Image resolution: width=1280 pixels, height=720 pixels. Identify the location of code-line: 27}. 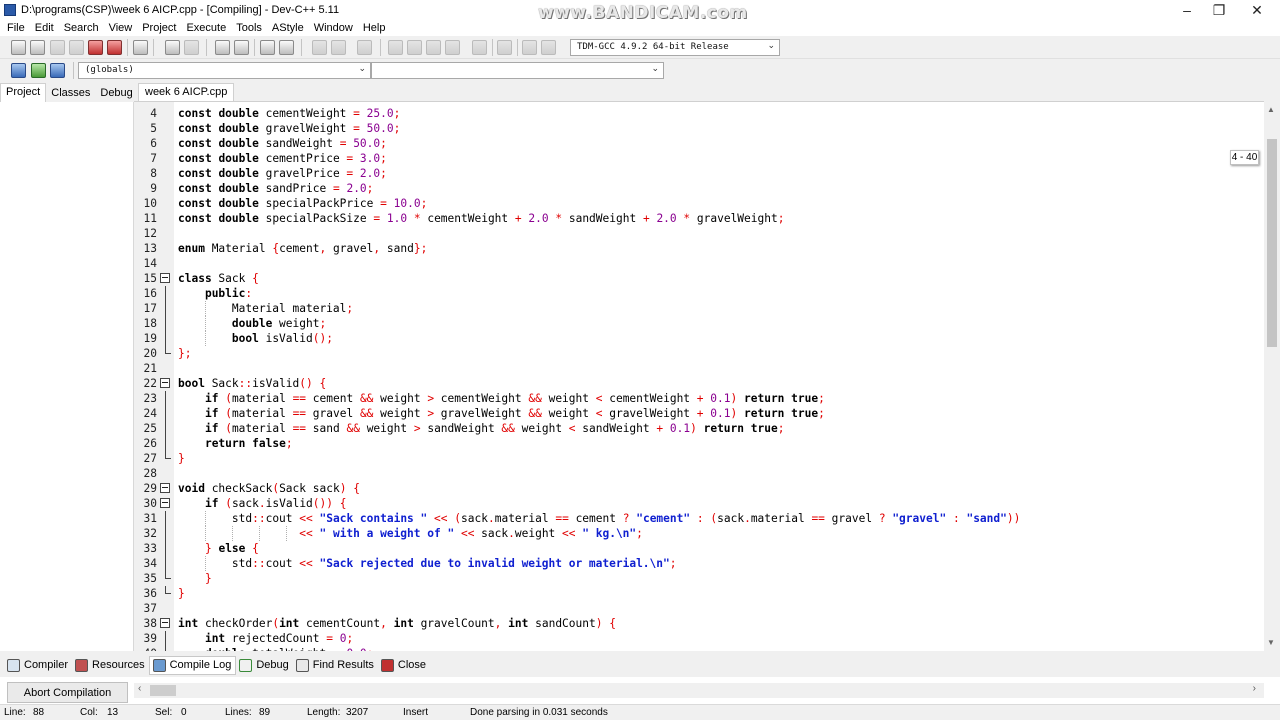
(699, 458).